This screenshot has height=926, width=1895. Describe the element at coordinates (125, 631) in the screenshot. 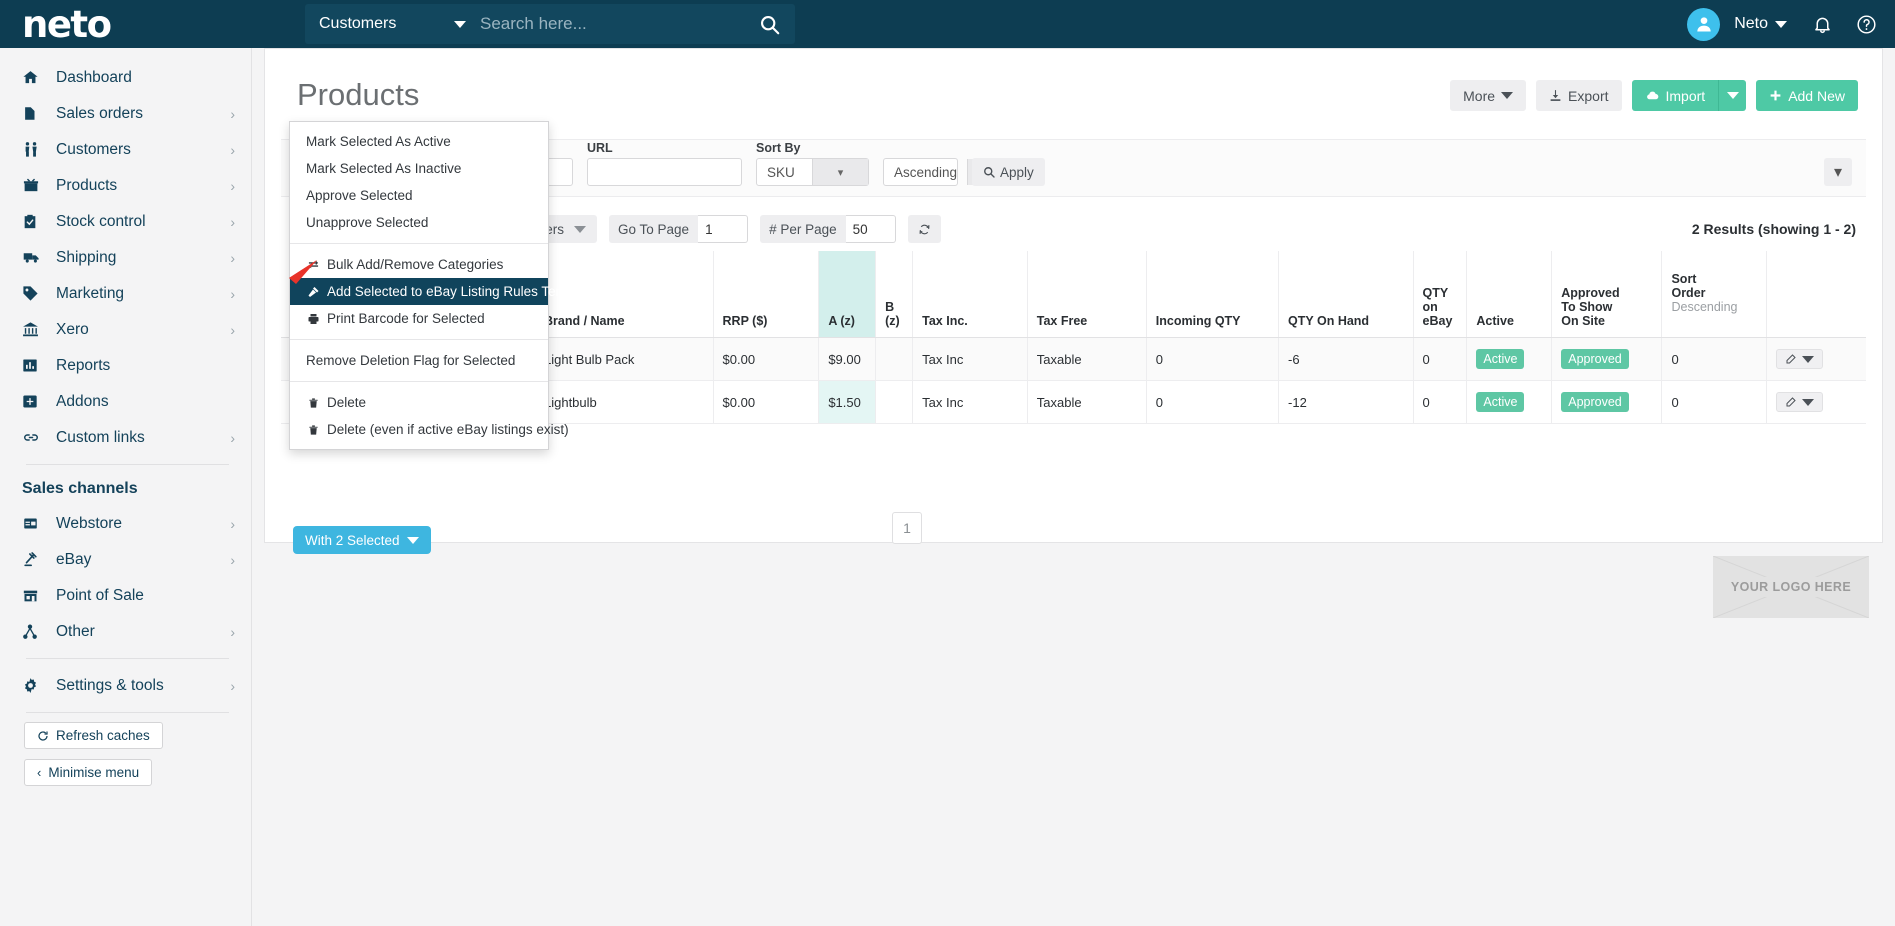

I see `sidebar-item-other: Other ›` at that location.